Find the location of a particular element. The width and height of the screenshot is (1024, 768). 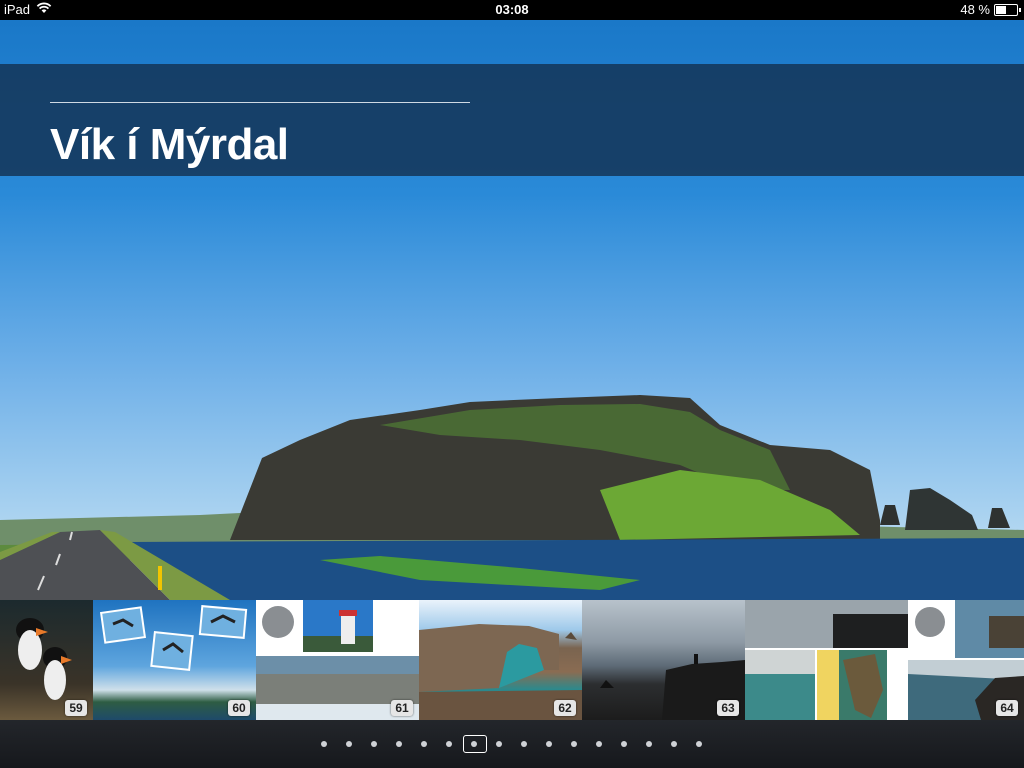

status-bar: iPad 03:08 48 % is located at coordinates (512, 10).